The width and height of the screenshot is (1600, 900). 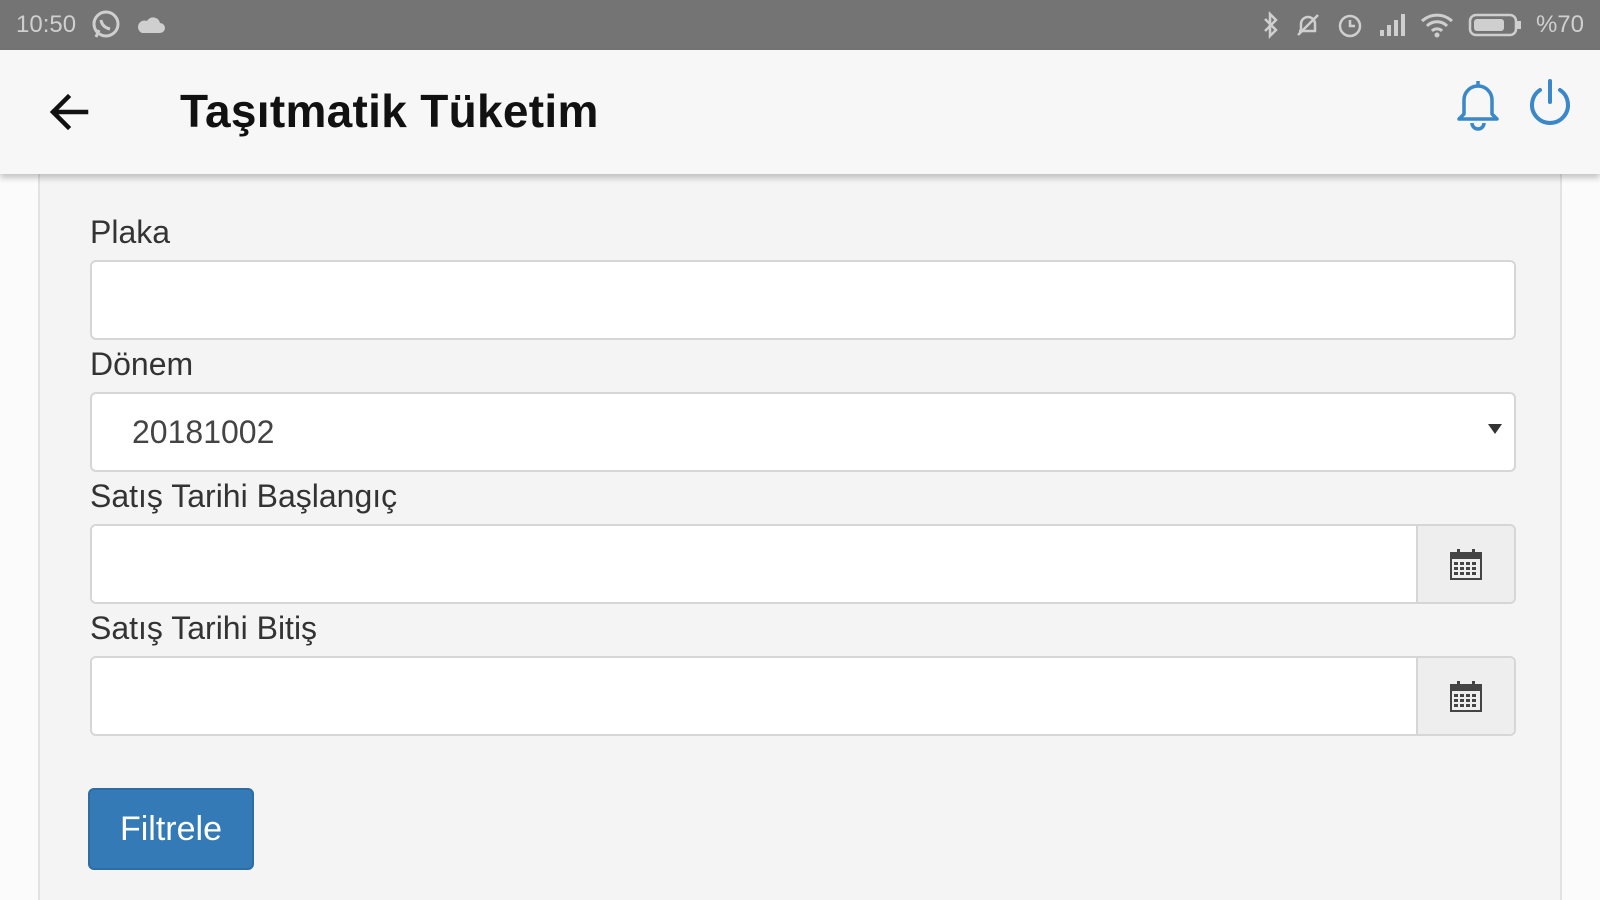 I want to click on bluetooth-icon, so click(x=1271, y=25).